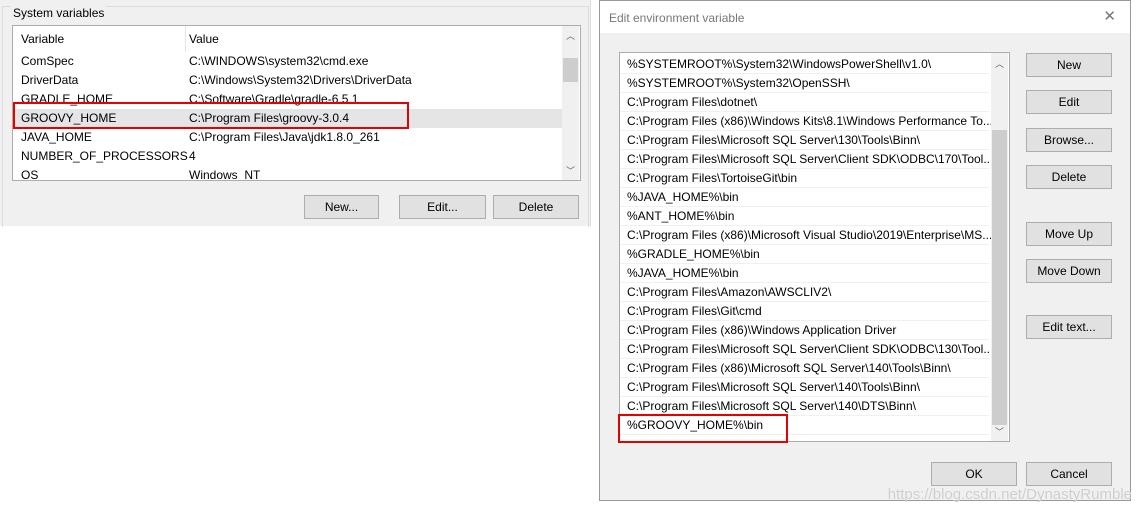  Describe the element at coordinates (865, 17) in the screenshot. I see `title-bar: Edit environment variable ✕` at that location.